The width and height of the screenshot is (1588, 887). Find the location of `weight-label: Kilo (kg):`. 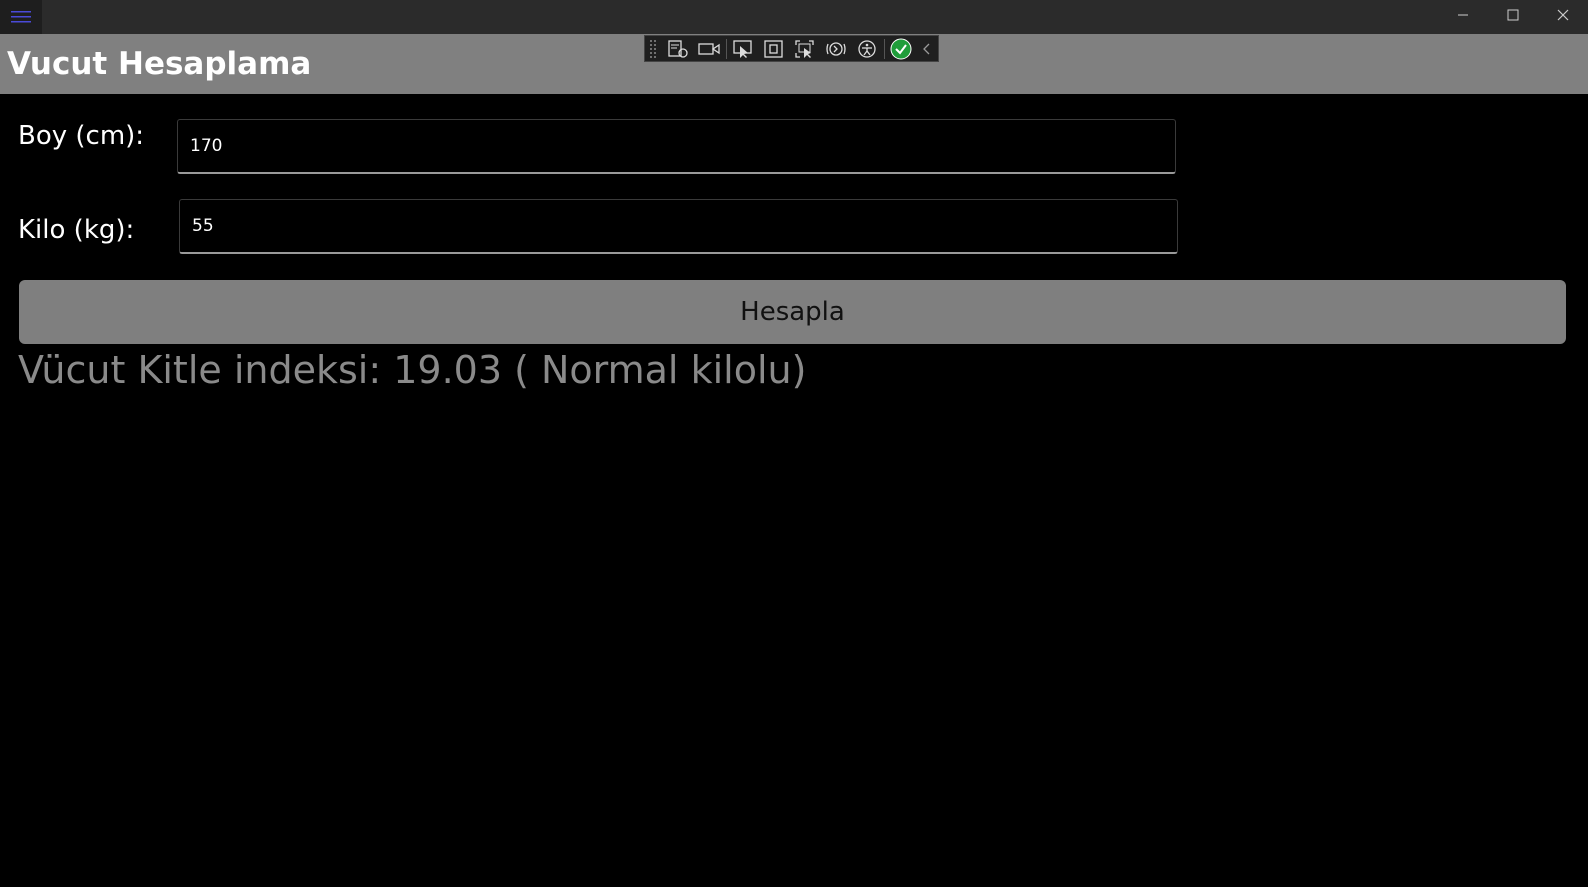

weight-label: Kilo (kg): is located at coordinates (76, 230).